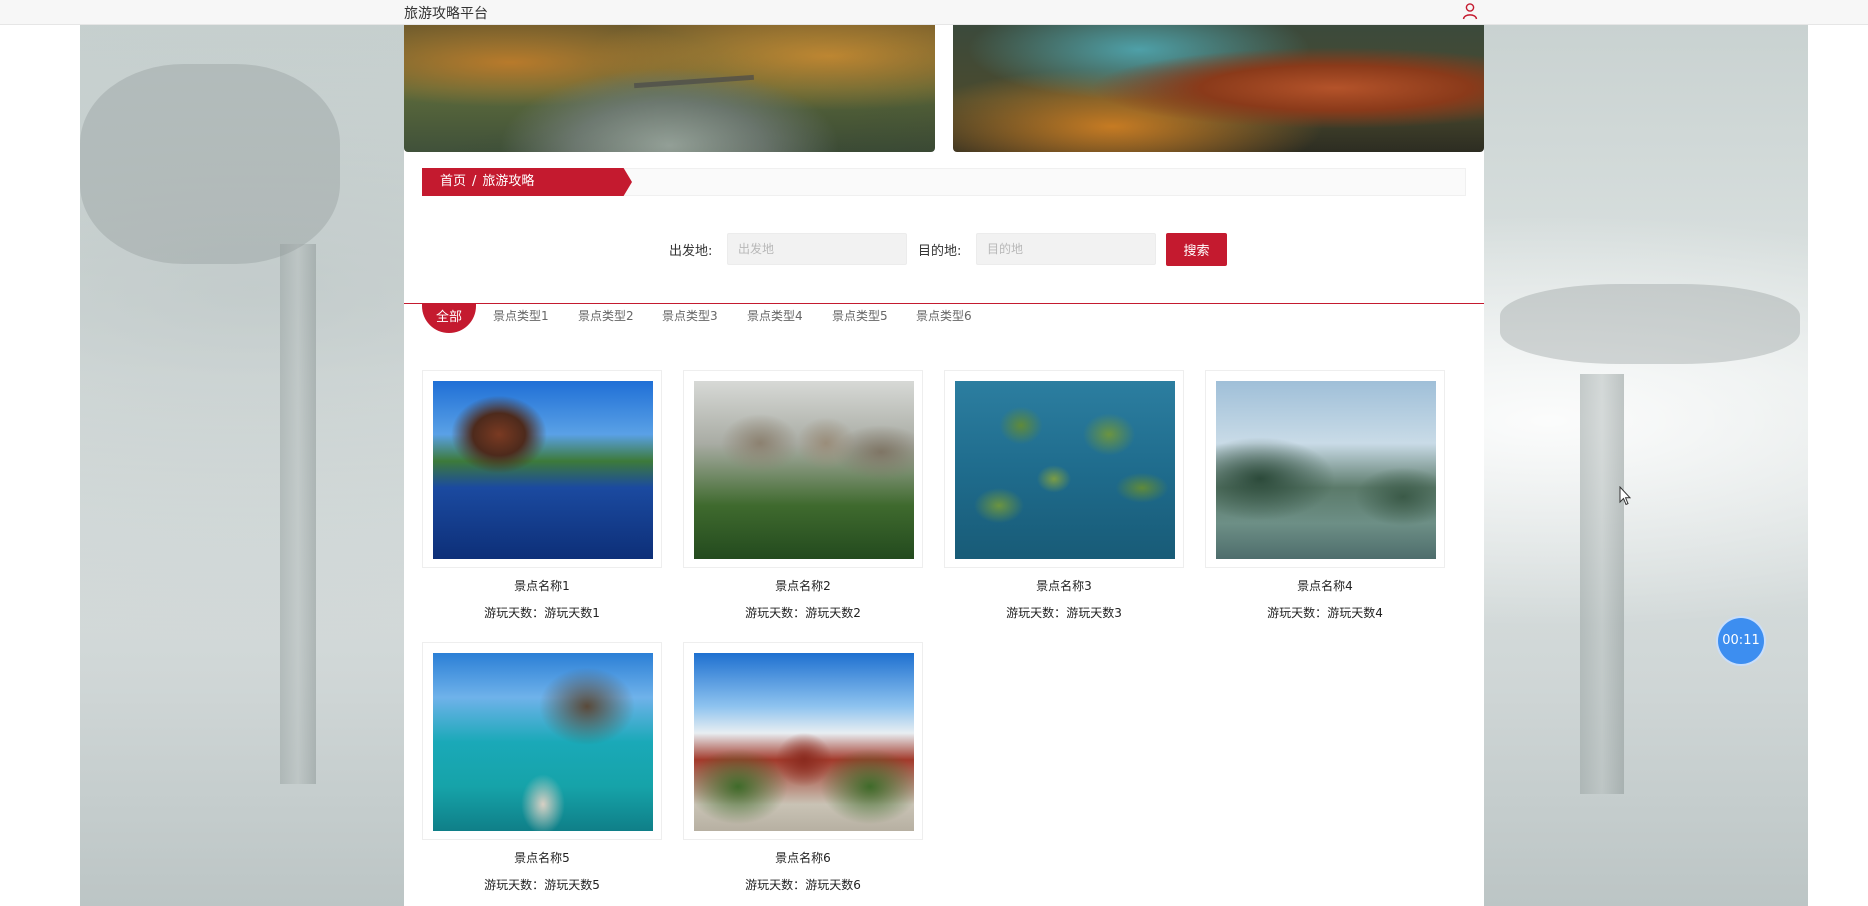 Image resolution: width=1868 pixels, height=906 pixels. What do you see at coordinates (1602, 584) in the screenshot?
I see `bg-pillar-right` at bounding box center [1602, 584].